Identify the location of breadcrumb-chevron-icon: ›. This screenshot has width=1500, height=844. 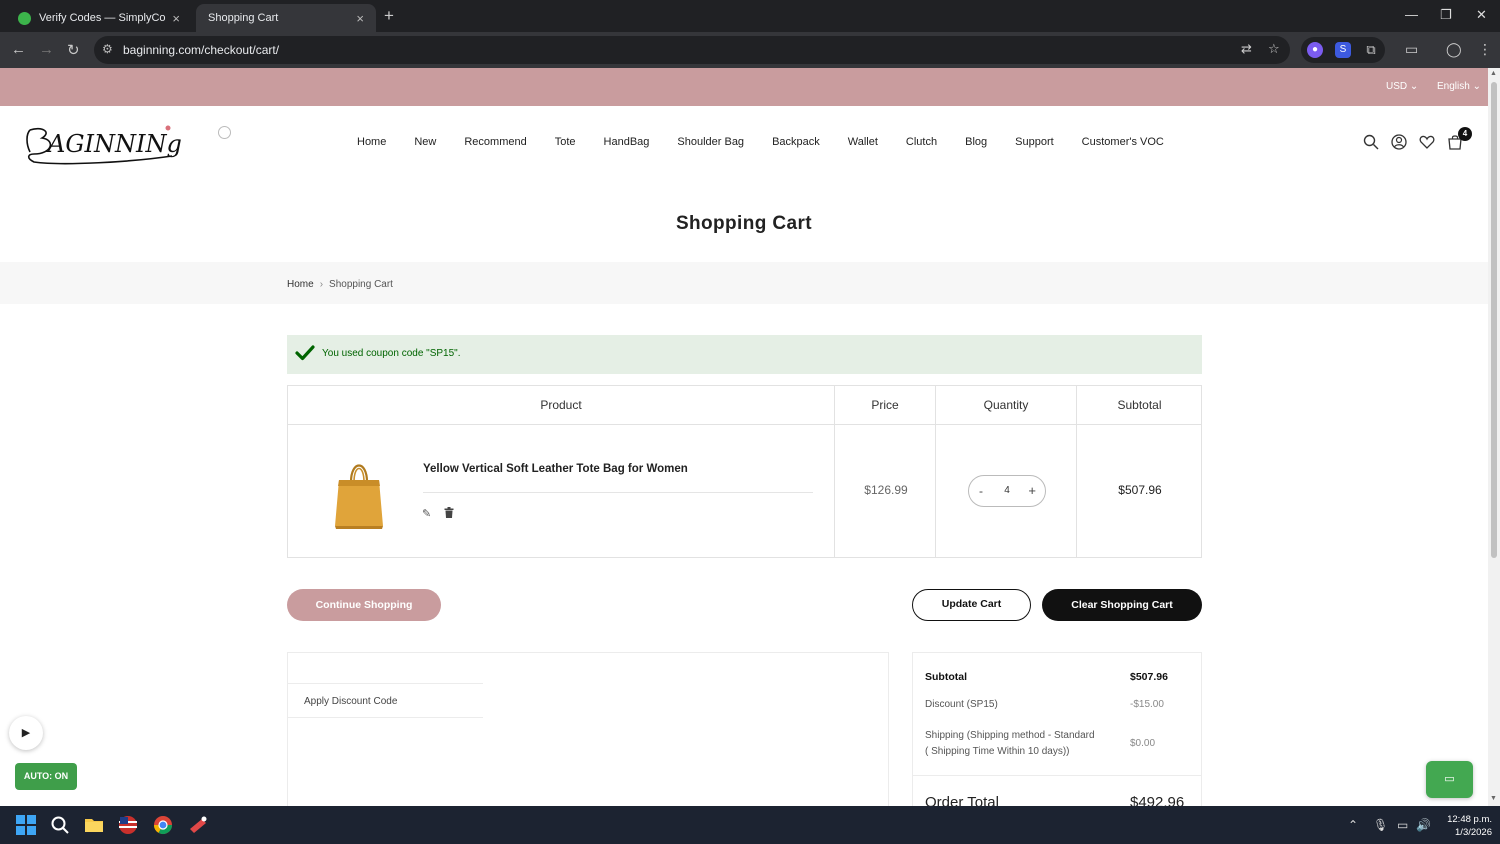
(321, 284).